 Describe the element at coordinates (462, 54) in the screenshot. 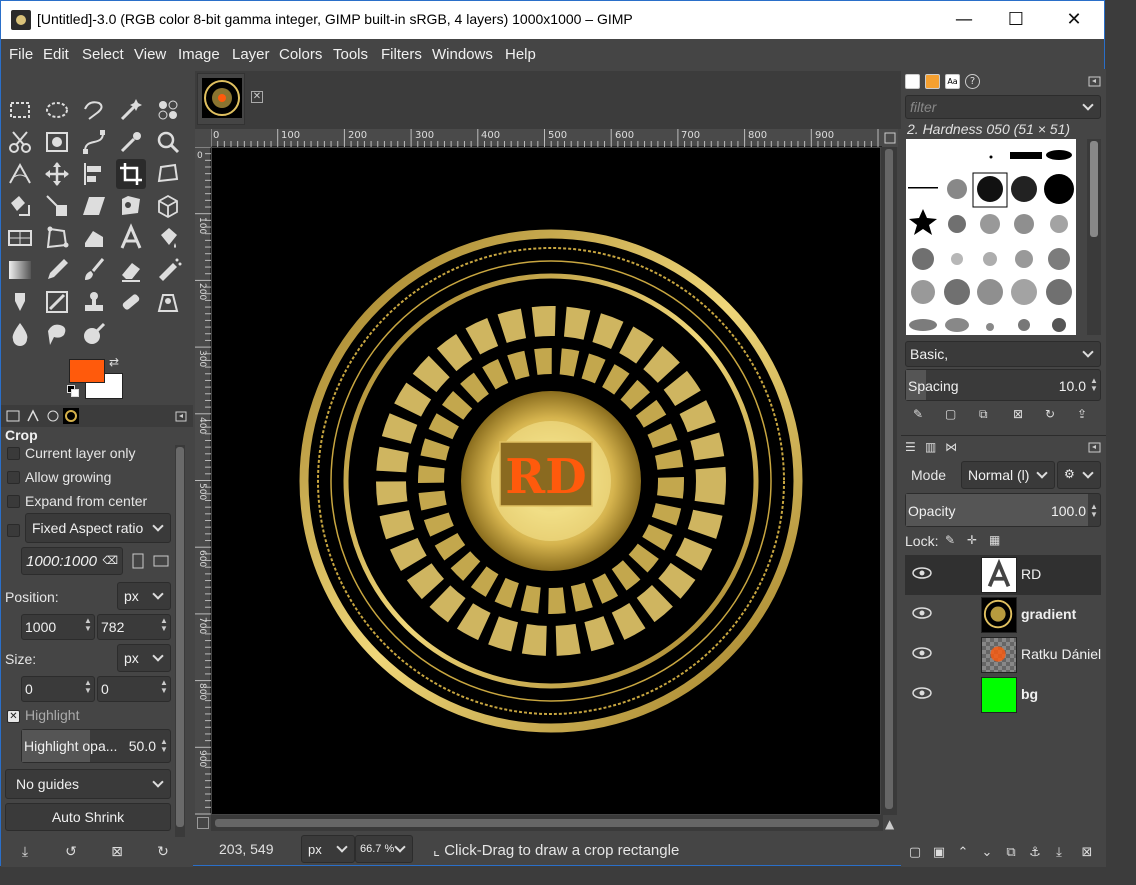

I see `menu-windows: Windows` at that location.